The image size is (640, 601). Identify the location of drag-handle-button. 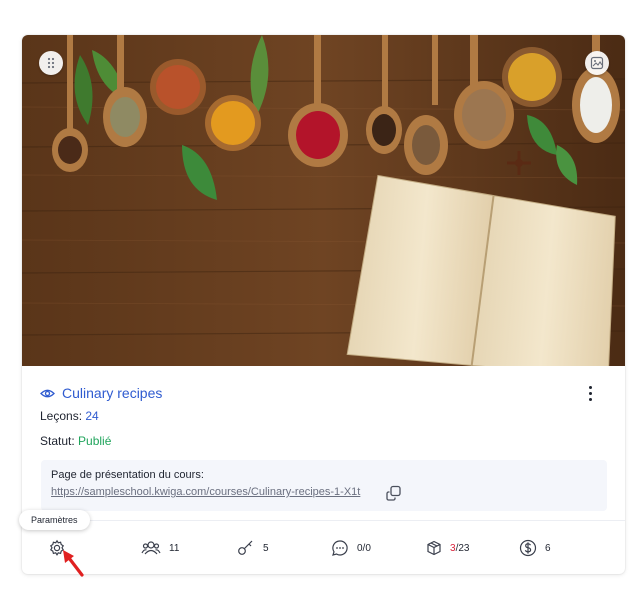
(51, 63).